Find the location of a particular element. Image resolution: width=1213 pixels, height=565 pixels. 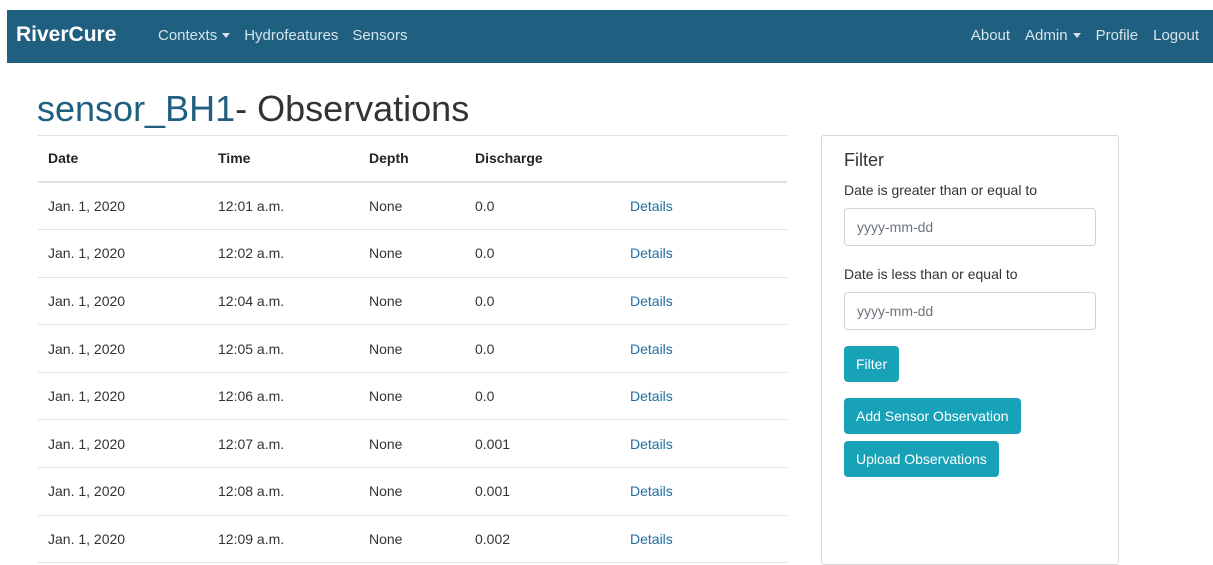

date-gte-input is located at coordinates (970, 227).